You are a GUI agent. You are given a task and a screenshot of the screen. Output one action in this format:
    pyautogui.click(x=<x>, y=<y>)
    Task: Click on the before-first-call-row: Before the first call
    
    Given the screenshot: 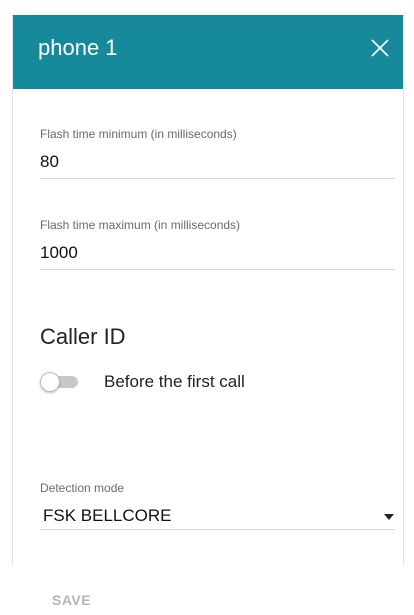 What is the action you would take?
    pyautogui.click(x=190, y=382)
    